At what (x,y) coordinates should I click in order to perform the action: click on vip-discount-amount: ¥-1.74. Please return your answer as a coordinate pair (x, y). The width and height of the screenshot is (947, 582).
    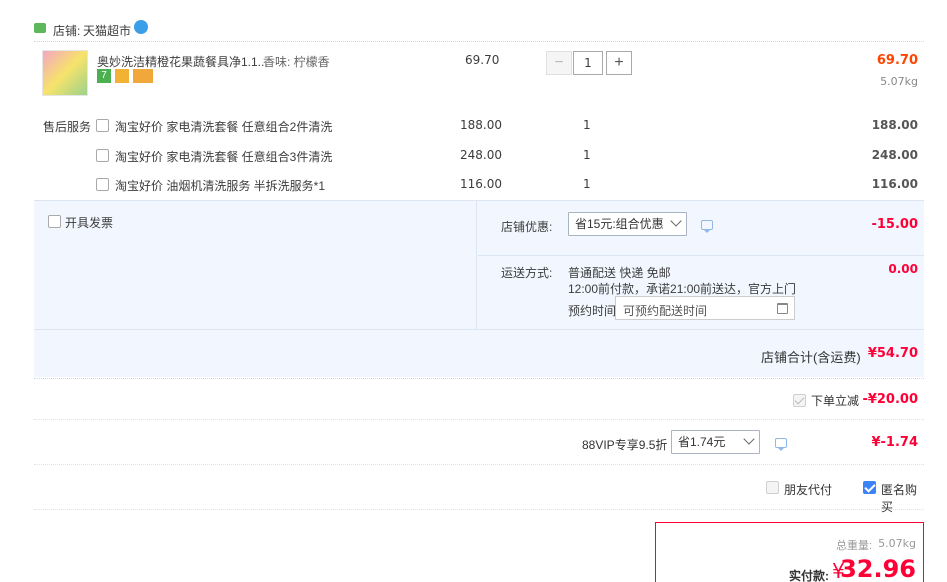
    Looking at the image, I should click on (894, 442).